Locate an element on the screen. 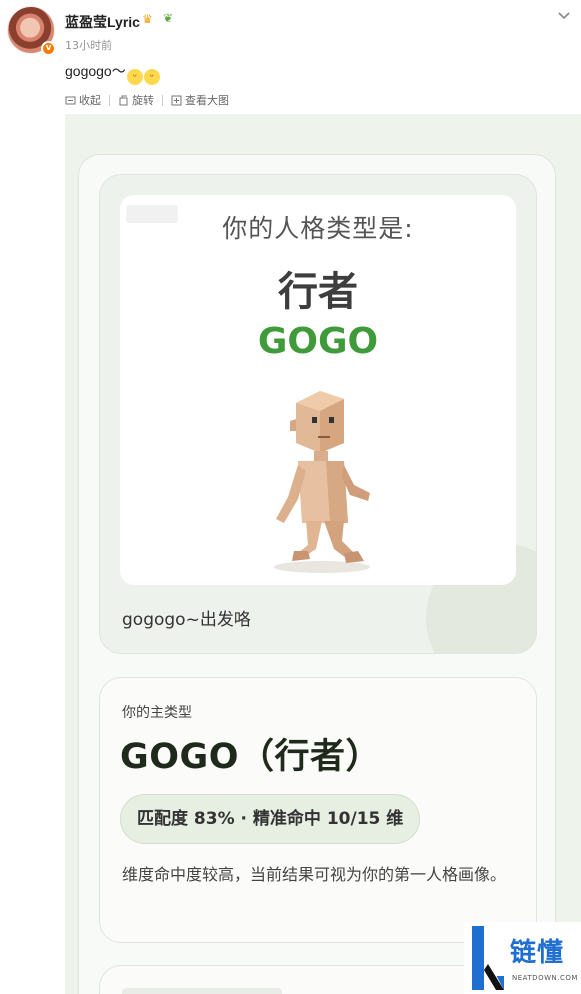 The height and width of the screenshot is (994, 581). logo-brand-text: 链懂 is located at coordinates (537, 953).